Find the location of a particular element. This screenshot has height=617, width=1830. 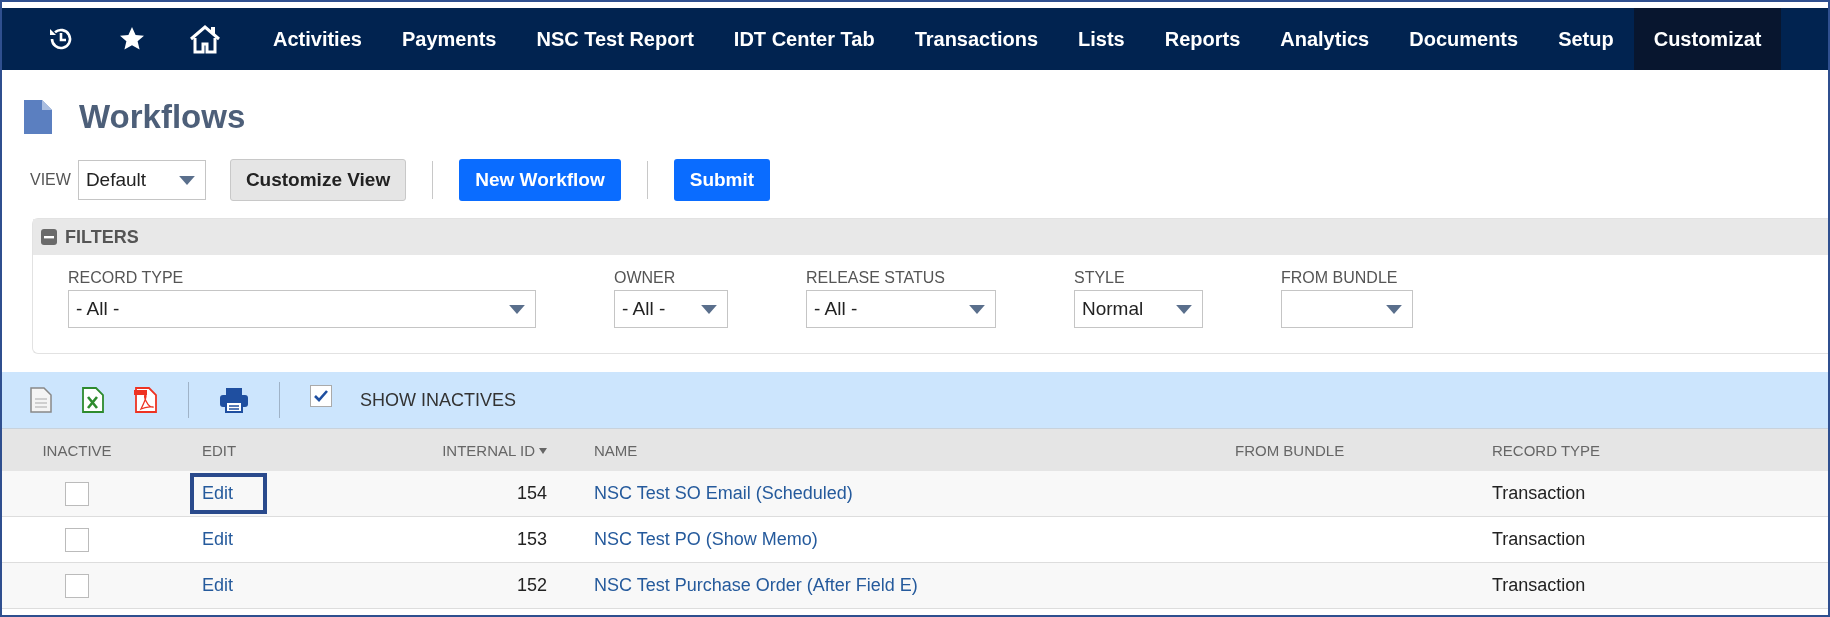

filter-label: RELEASE STATUS is located at coordinates (876, 278).